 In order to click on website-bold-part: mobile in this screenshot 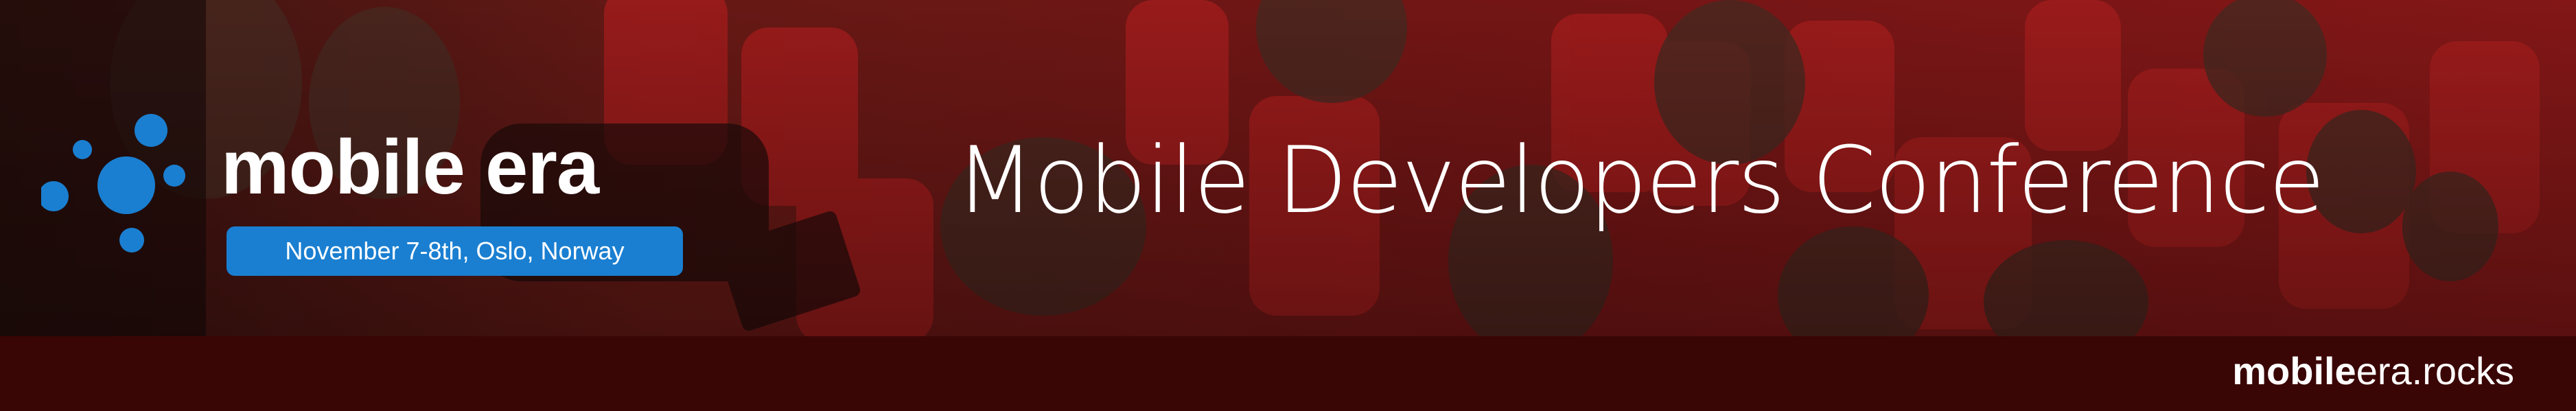, I will do `click(2294, 370)`.